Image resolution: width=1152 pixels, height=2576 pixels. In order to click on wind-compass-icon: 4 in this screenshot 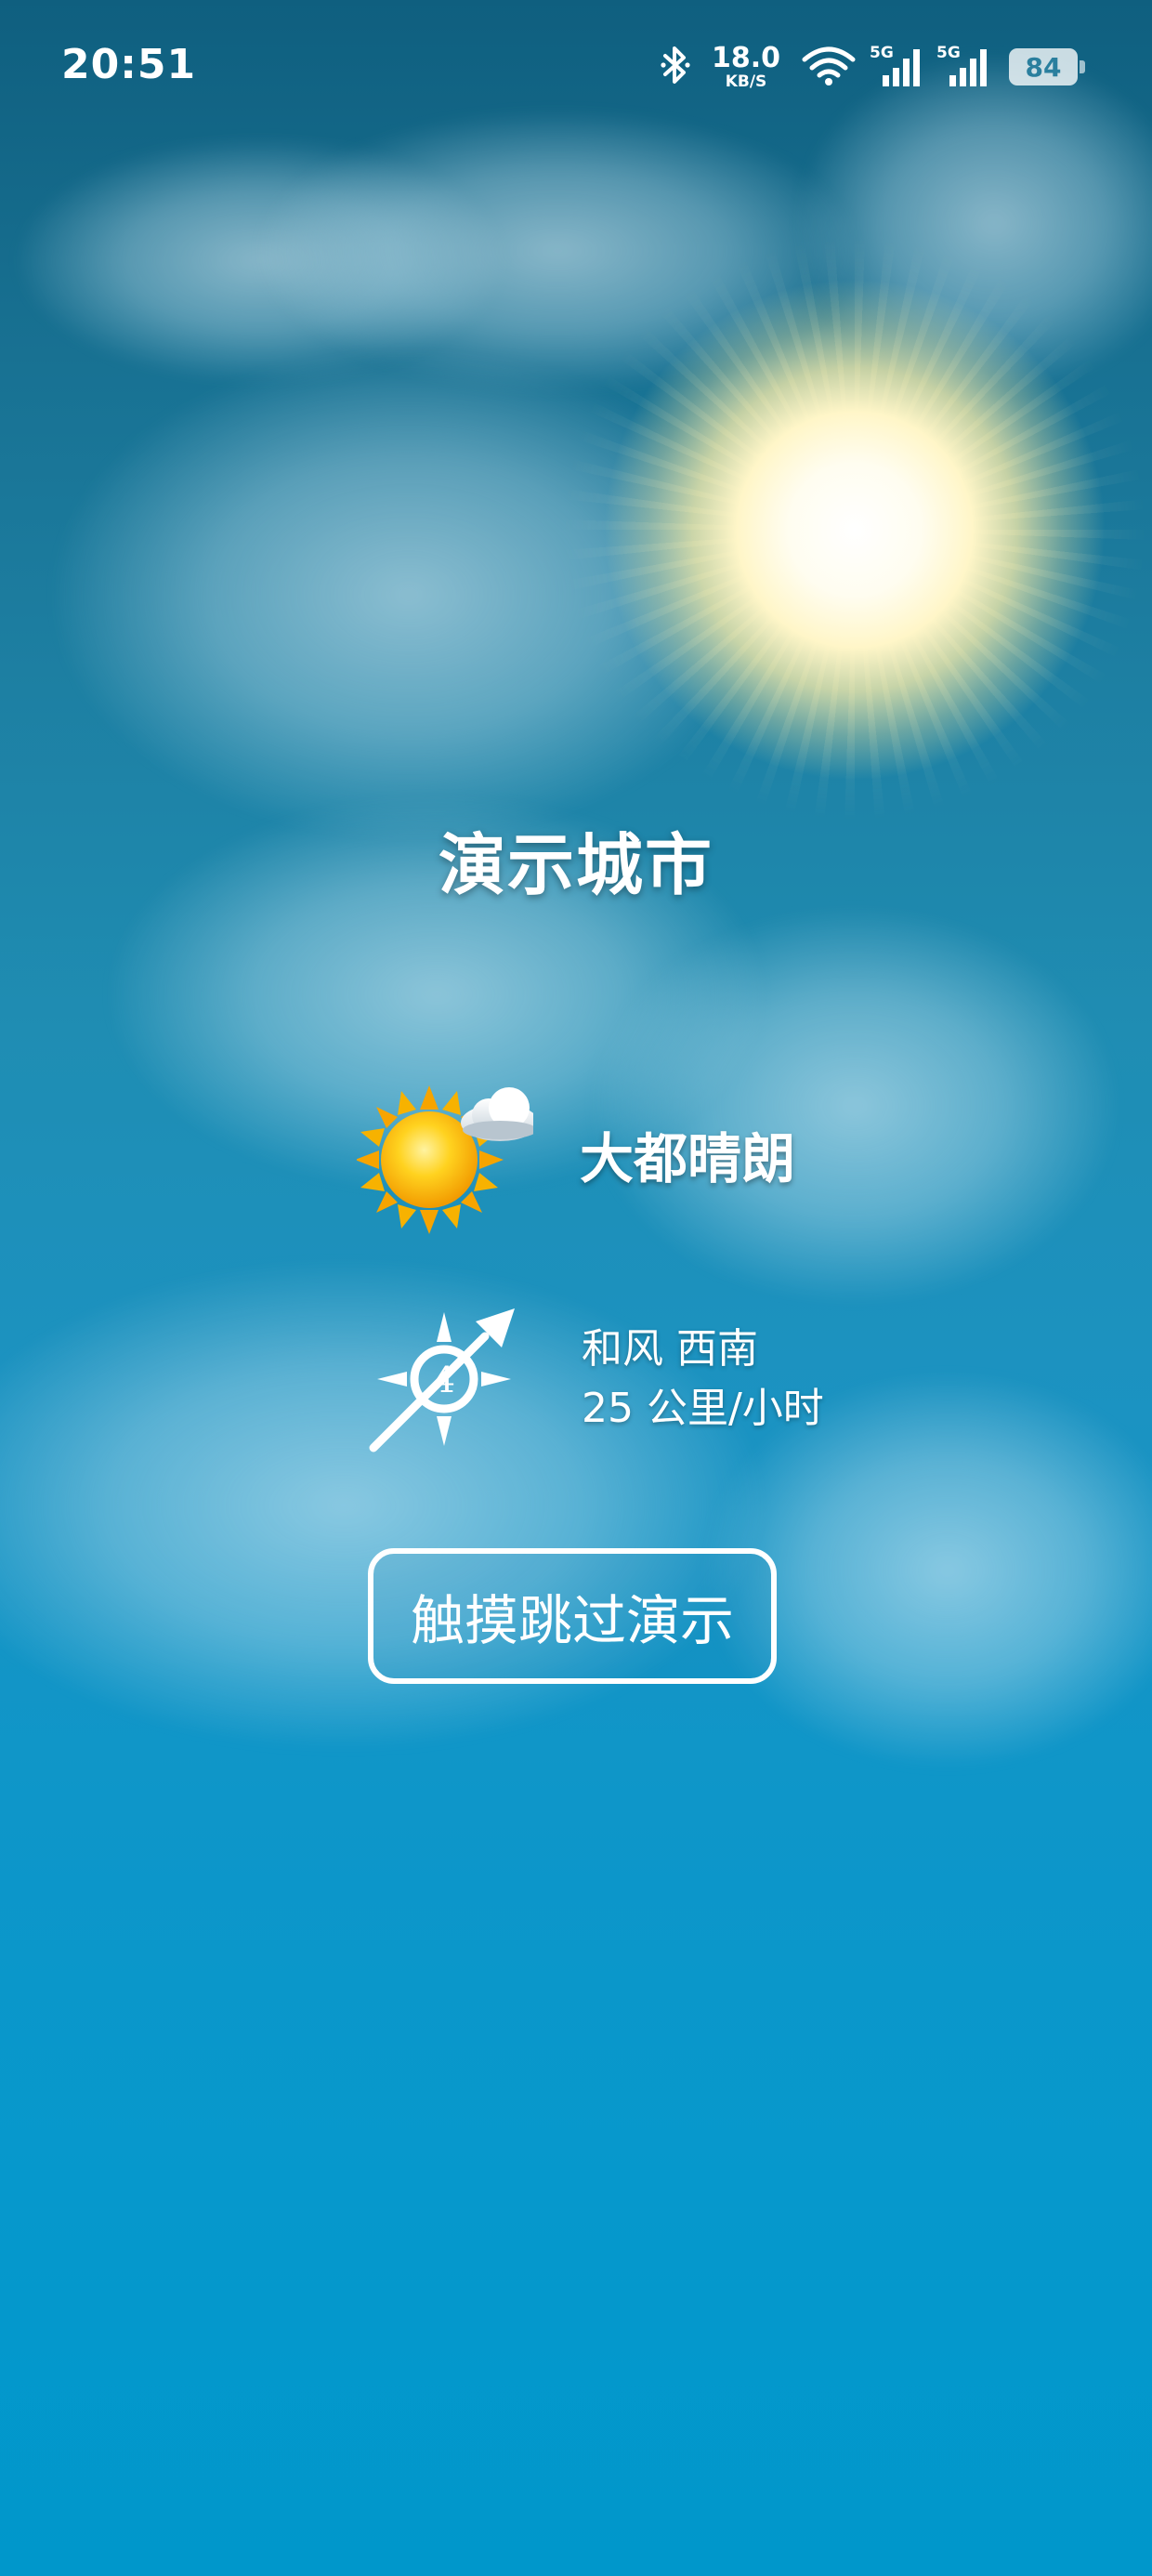, I will do `click(445, 1380)`.